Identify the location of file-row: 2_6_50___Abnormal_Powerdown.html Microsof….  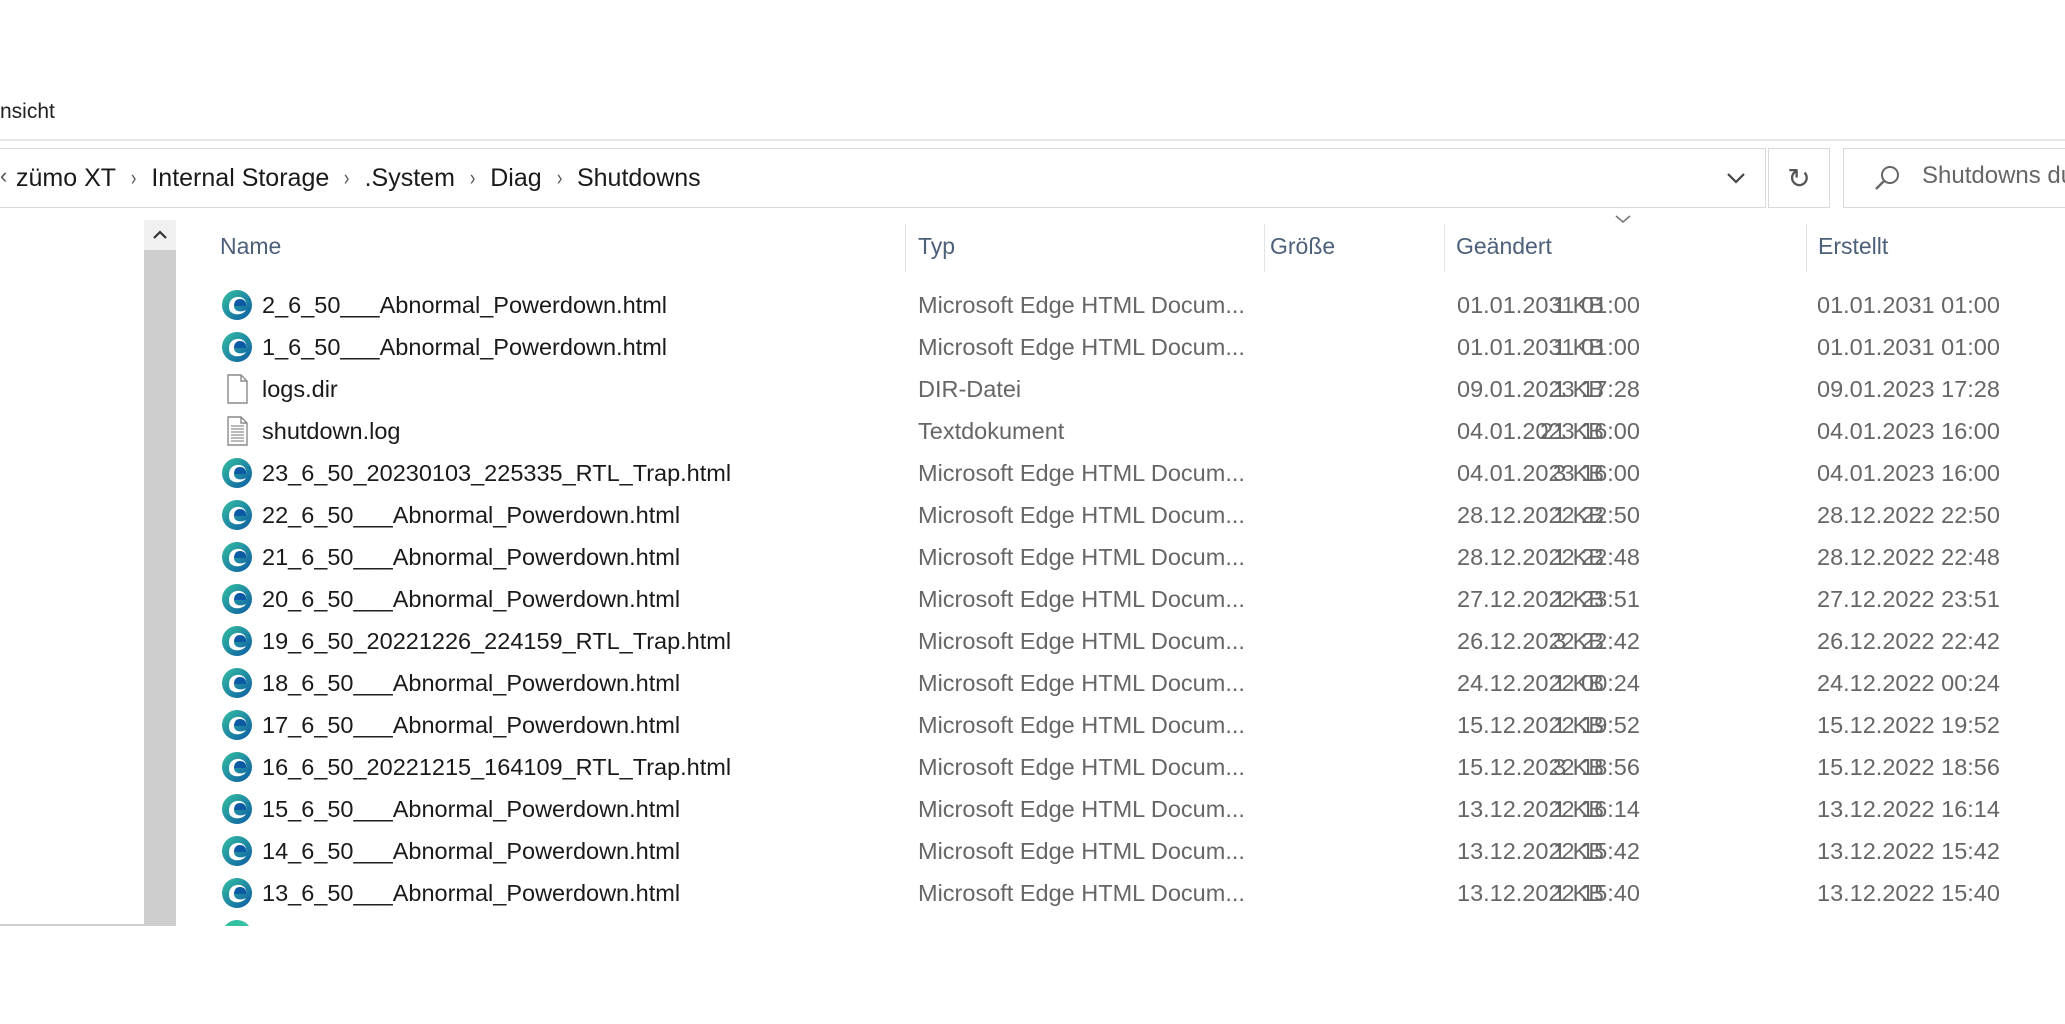
(1120, 305).